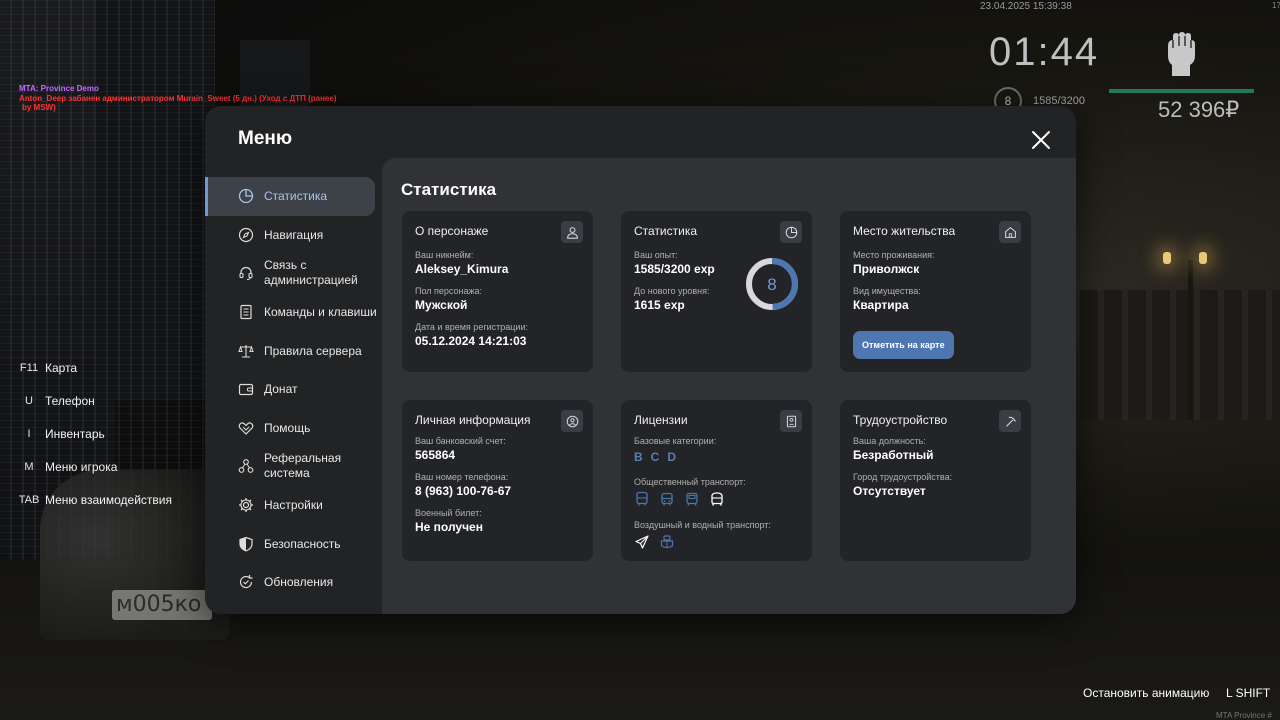 Image resolution: width=1280 pixels, height=720 pixels. I want to click on user-icon, so click(572, 232).